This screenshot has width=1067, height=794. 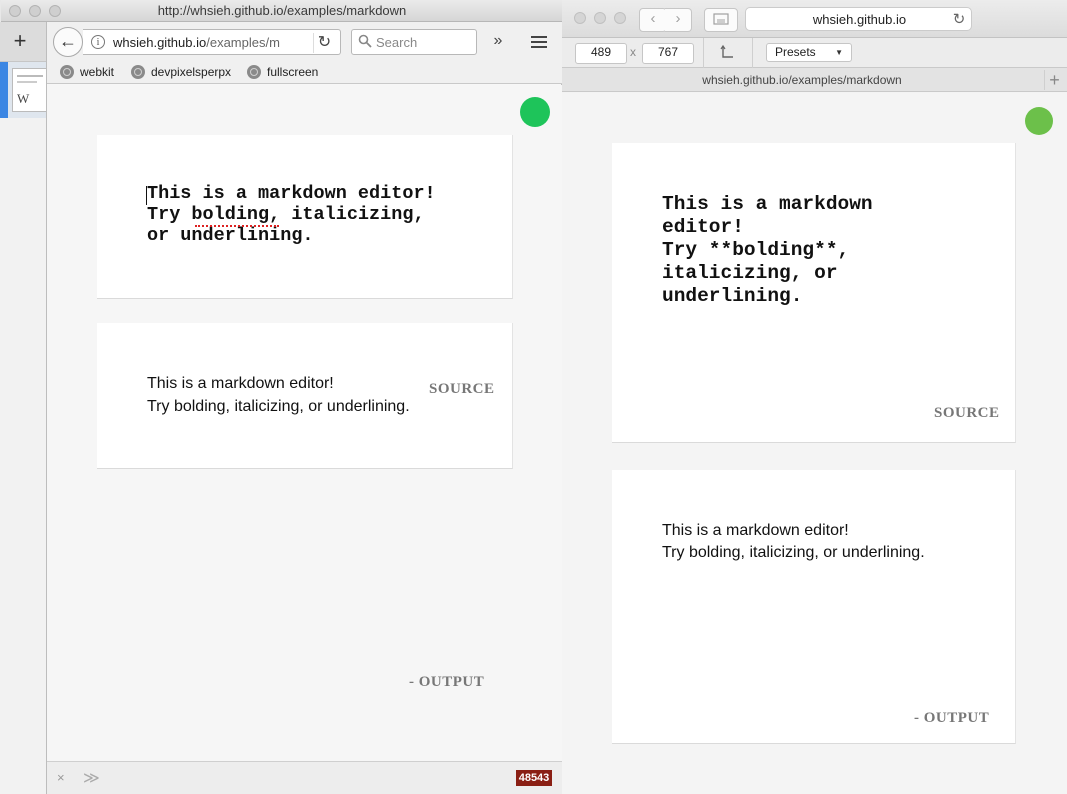 What do you see at coordinates (668, 53) in the screenshot?
I see `viewport-height-field: 767` at bounding box center [668, 53].